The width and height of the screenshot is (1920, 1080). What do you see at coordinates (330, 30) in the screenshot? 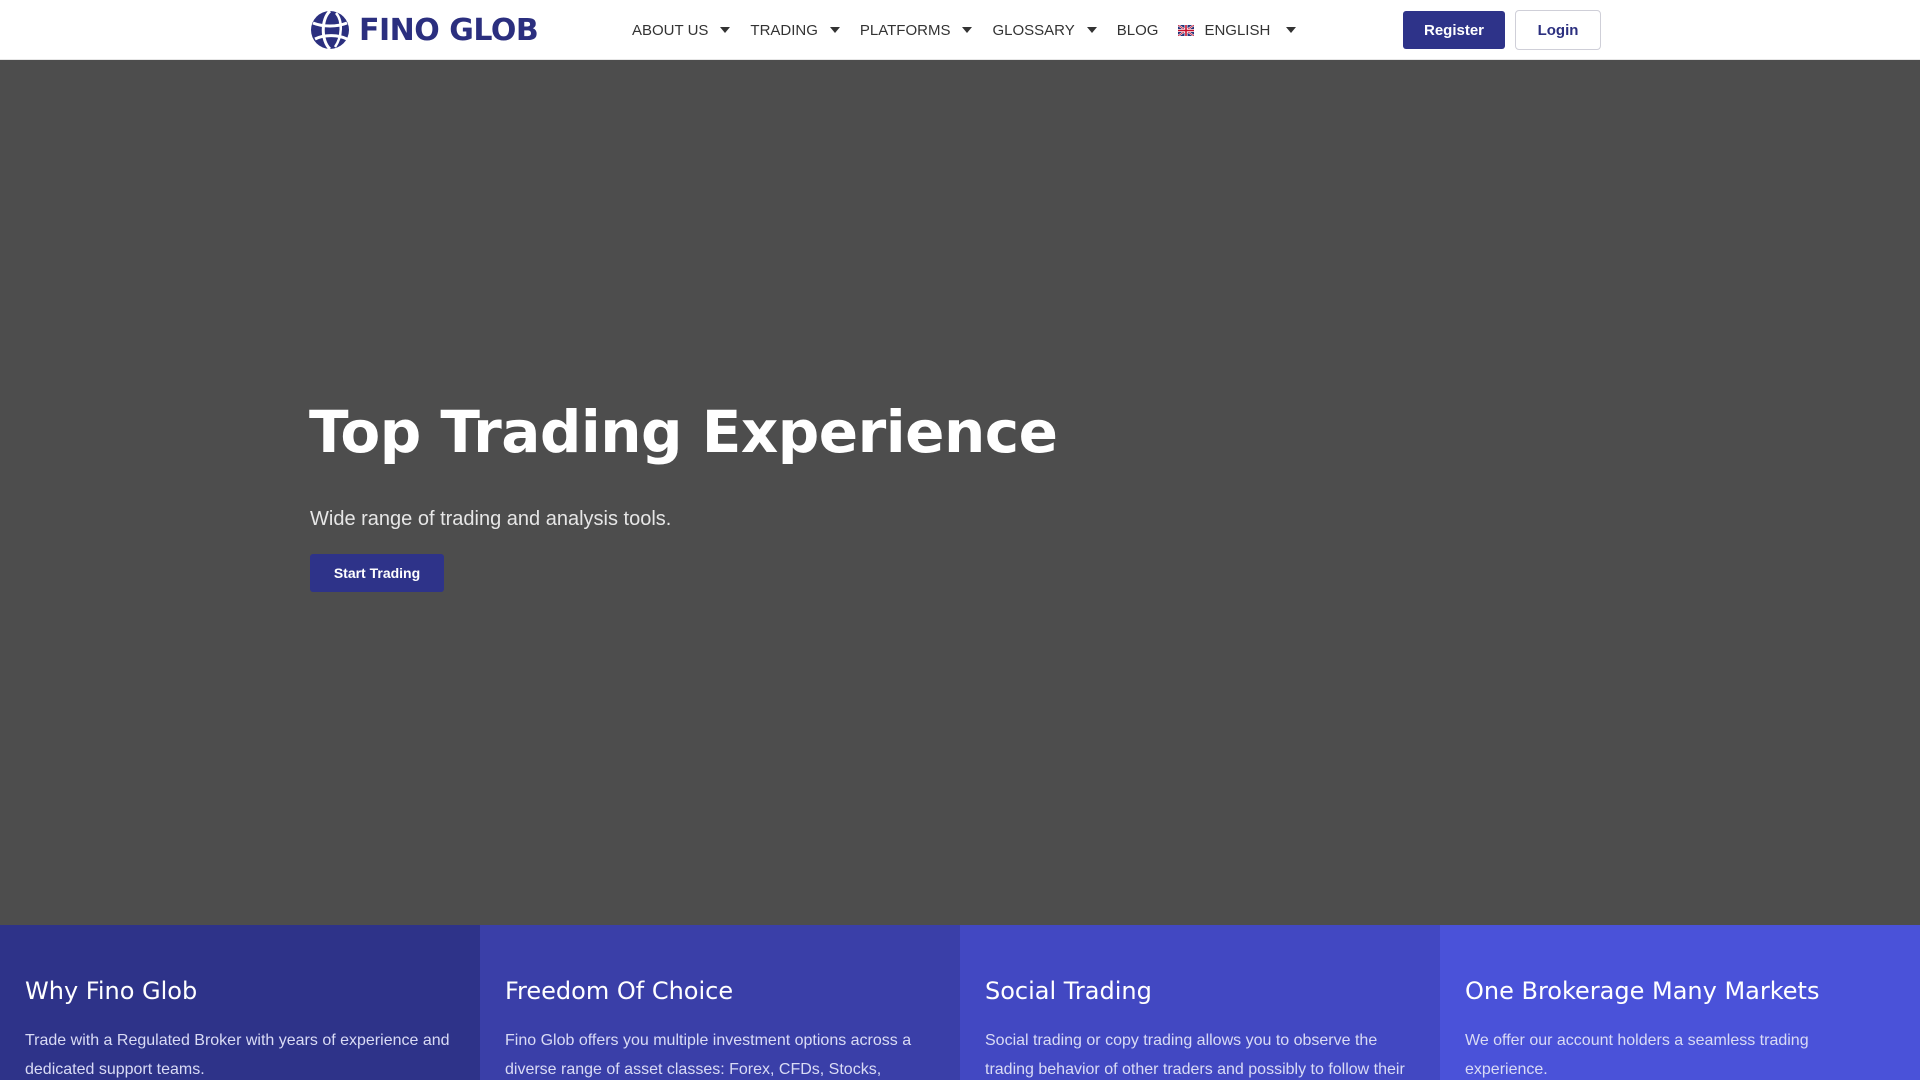
I see `globe-logo-icon` at bounding box center [330, 30].